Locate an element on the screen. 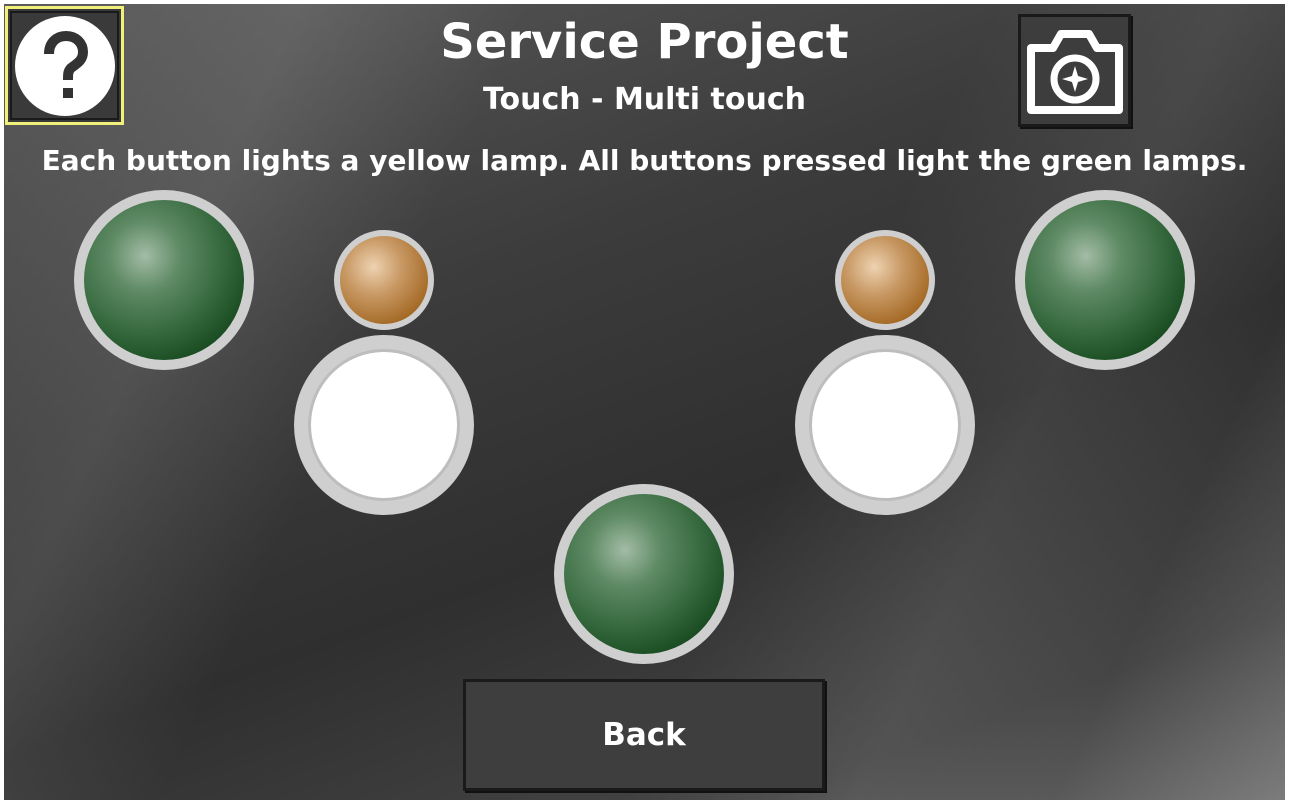 The width and height of the screenshot is (1289, 800). yellow-lamp-left-light is located at coordinates (384, 280).